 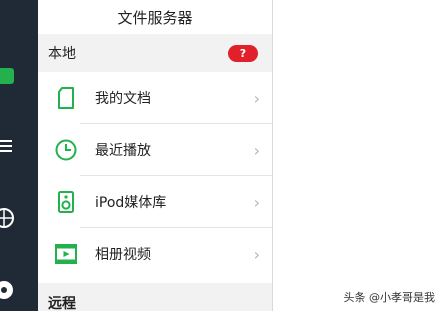 I want to click on document-icon, so click(x=66, y=98).